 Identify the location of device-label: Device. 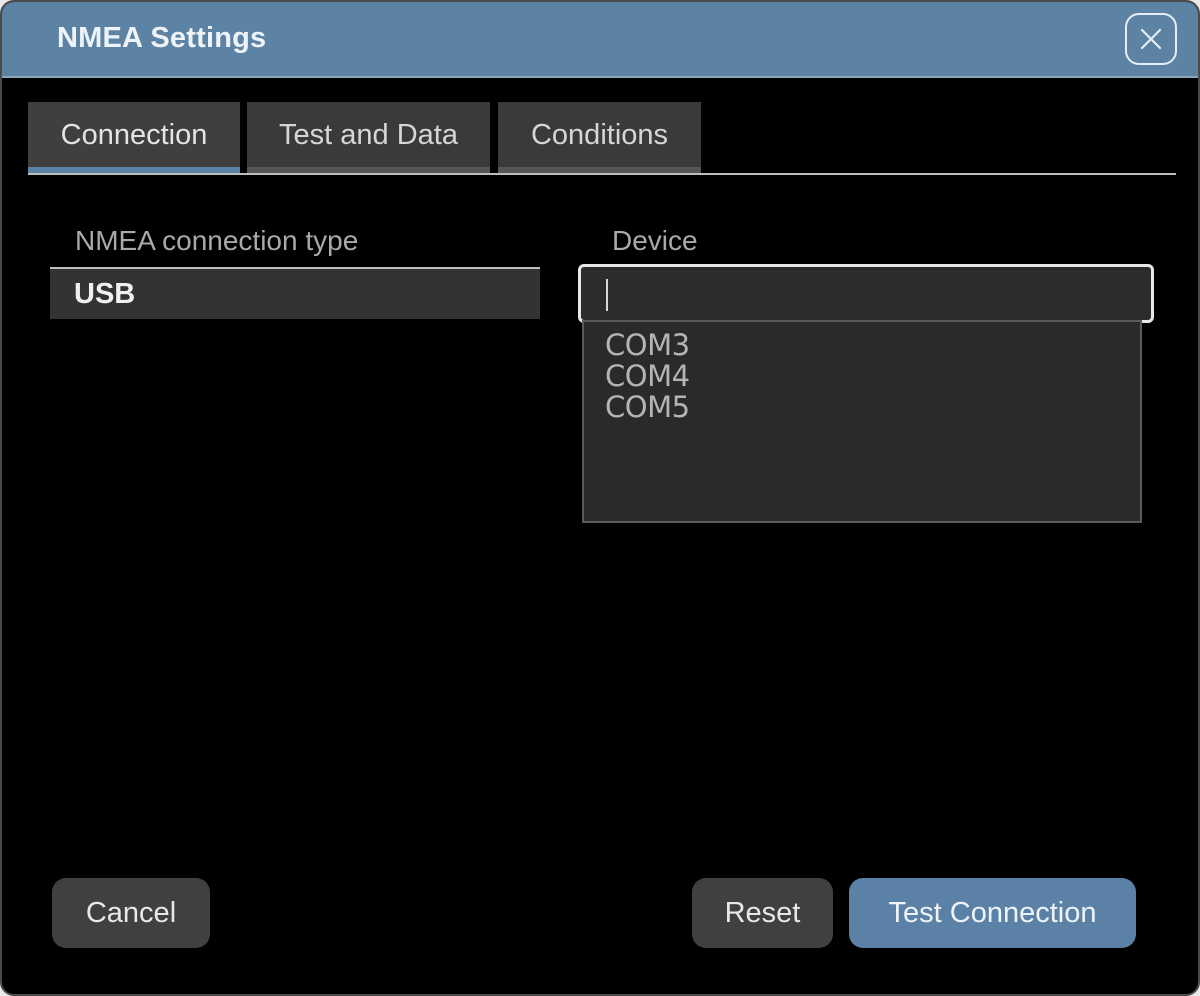
(655, 240).